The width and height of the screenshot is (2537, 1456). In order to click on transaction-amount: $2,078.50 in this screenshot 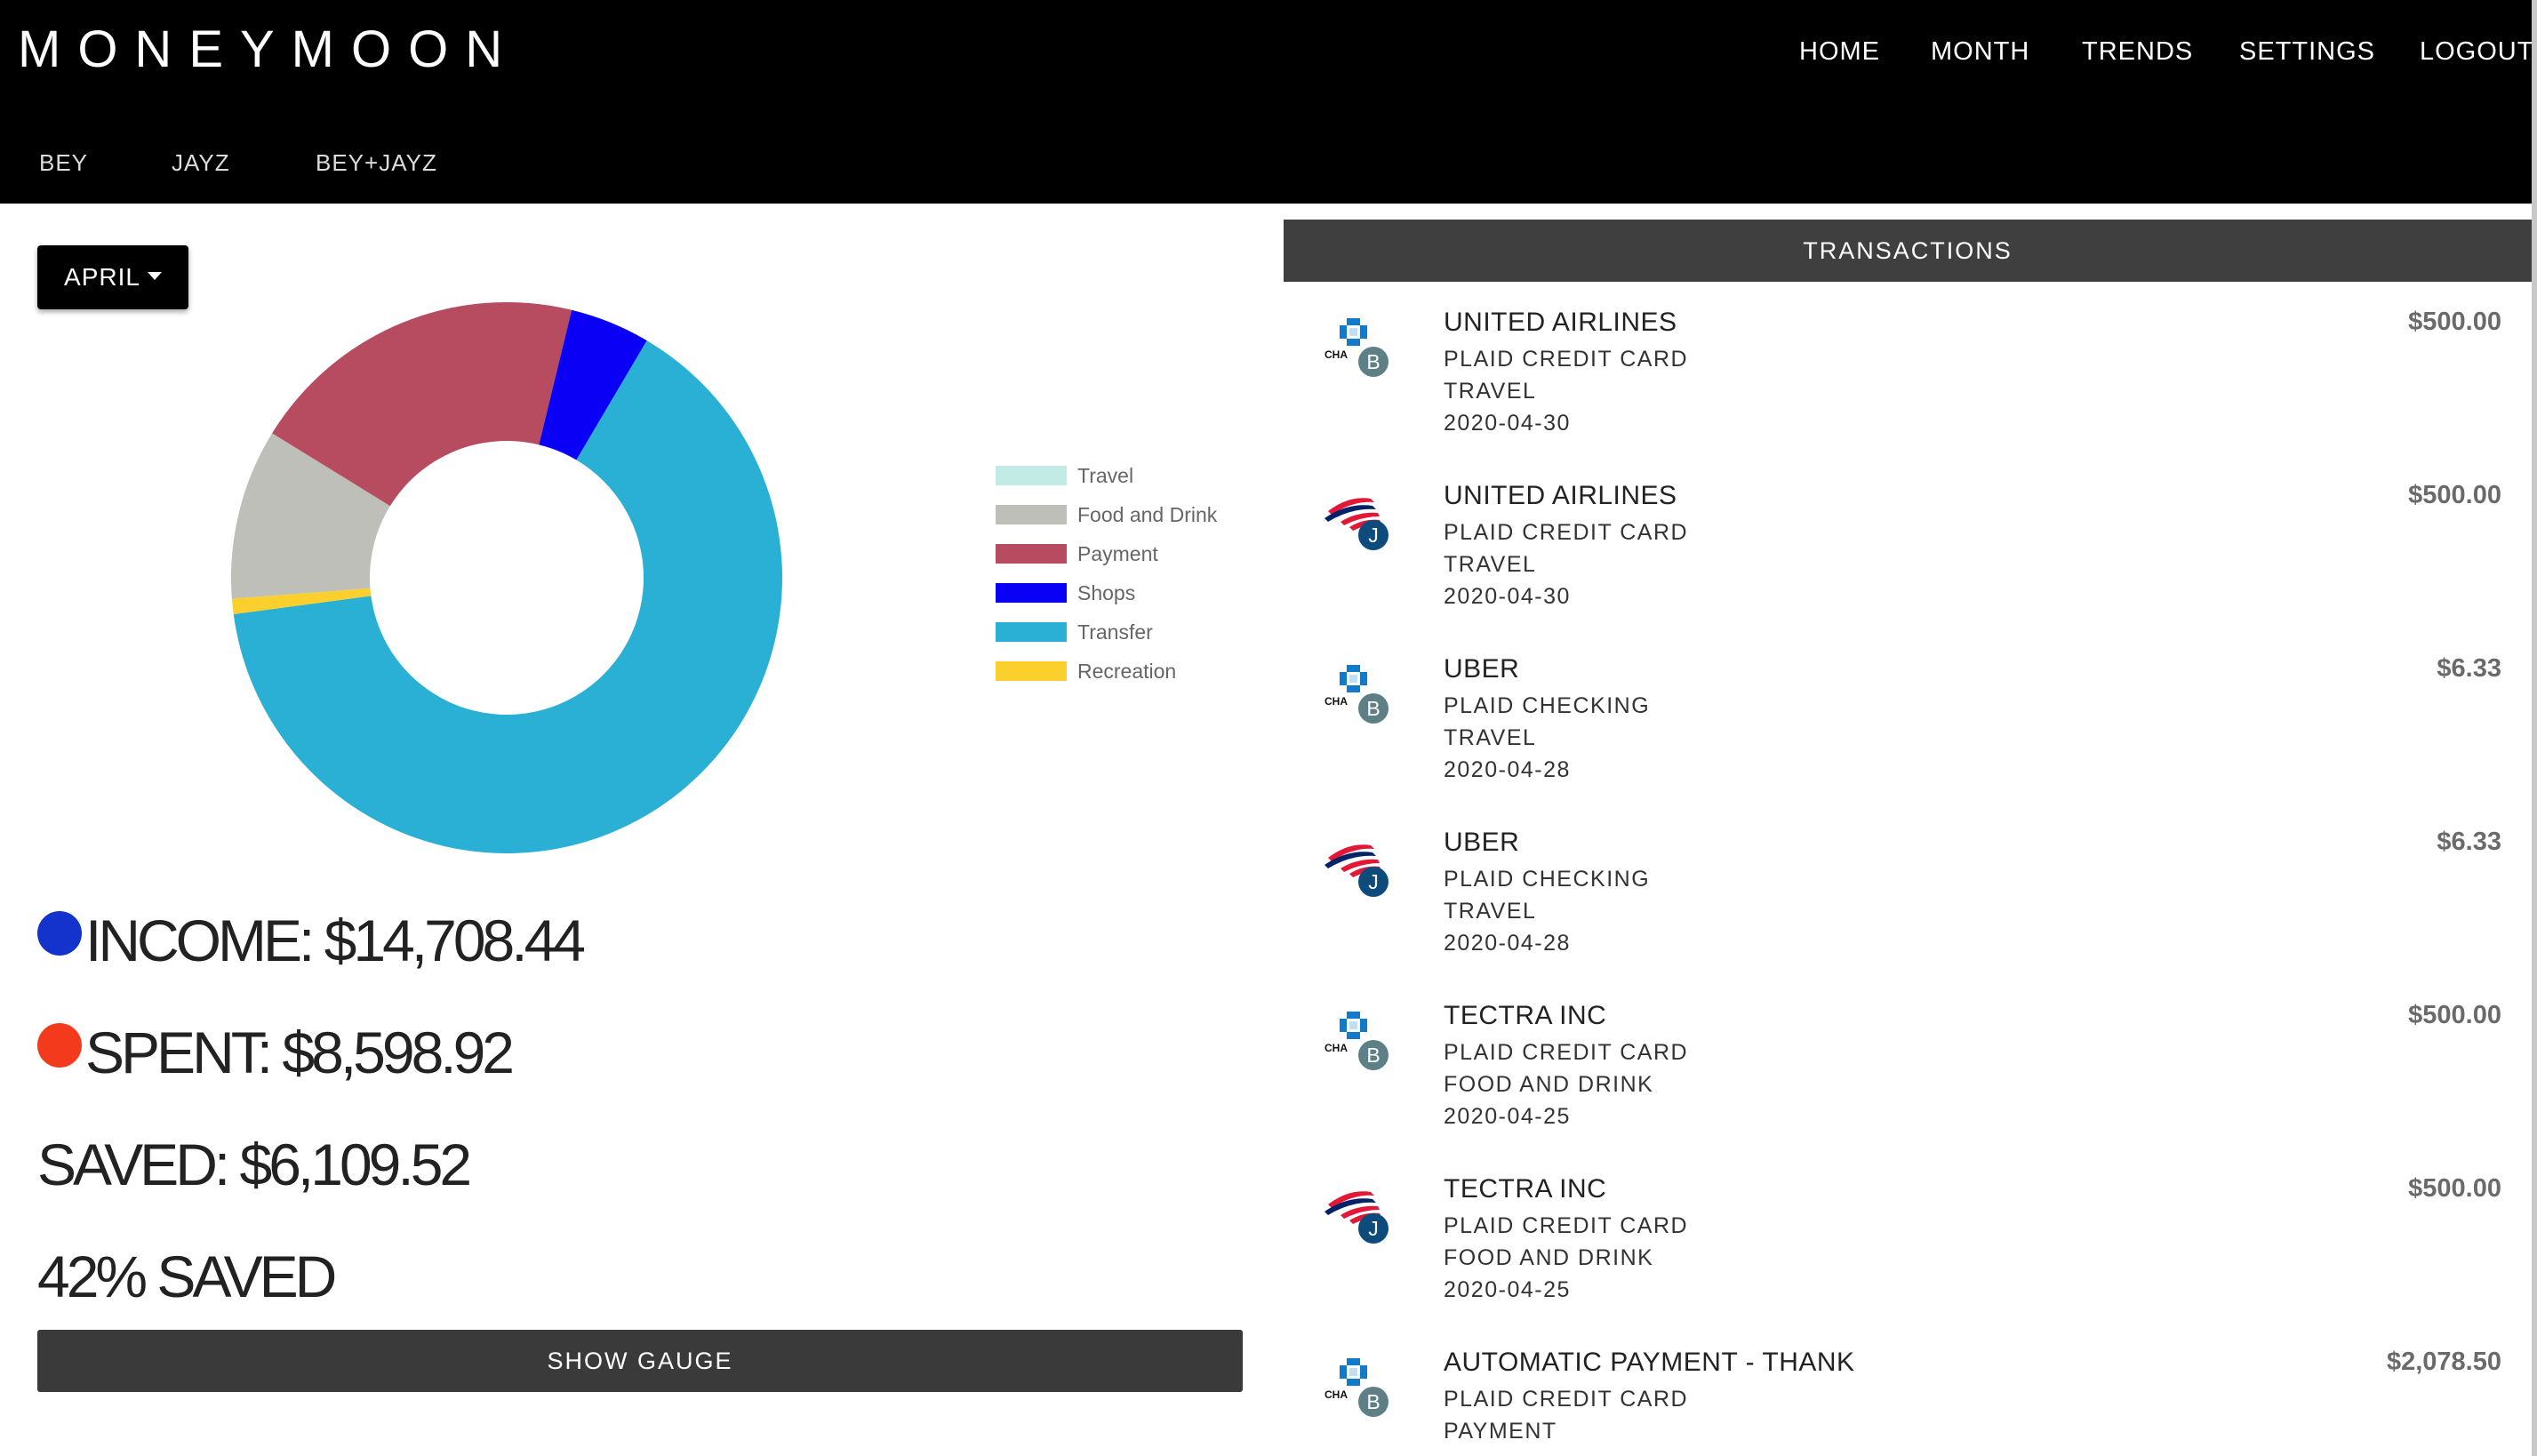, I will do `click(2443, 1362)`.